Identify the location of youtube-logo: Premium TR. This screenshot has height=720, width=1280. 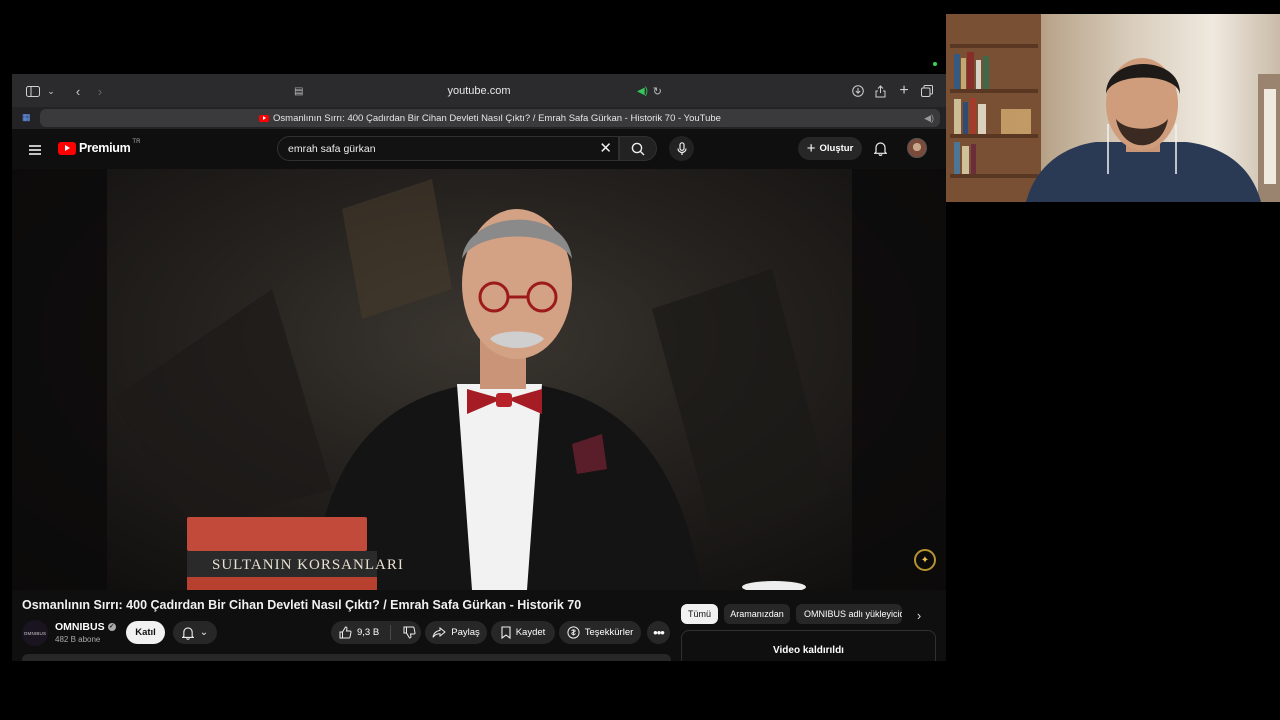
(99, 147).